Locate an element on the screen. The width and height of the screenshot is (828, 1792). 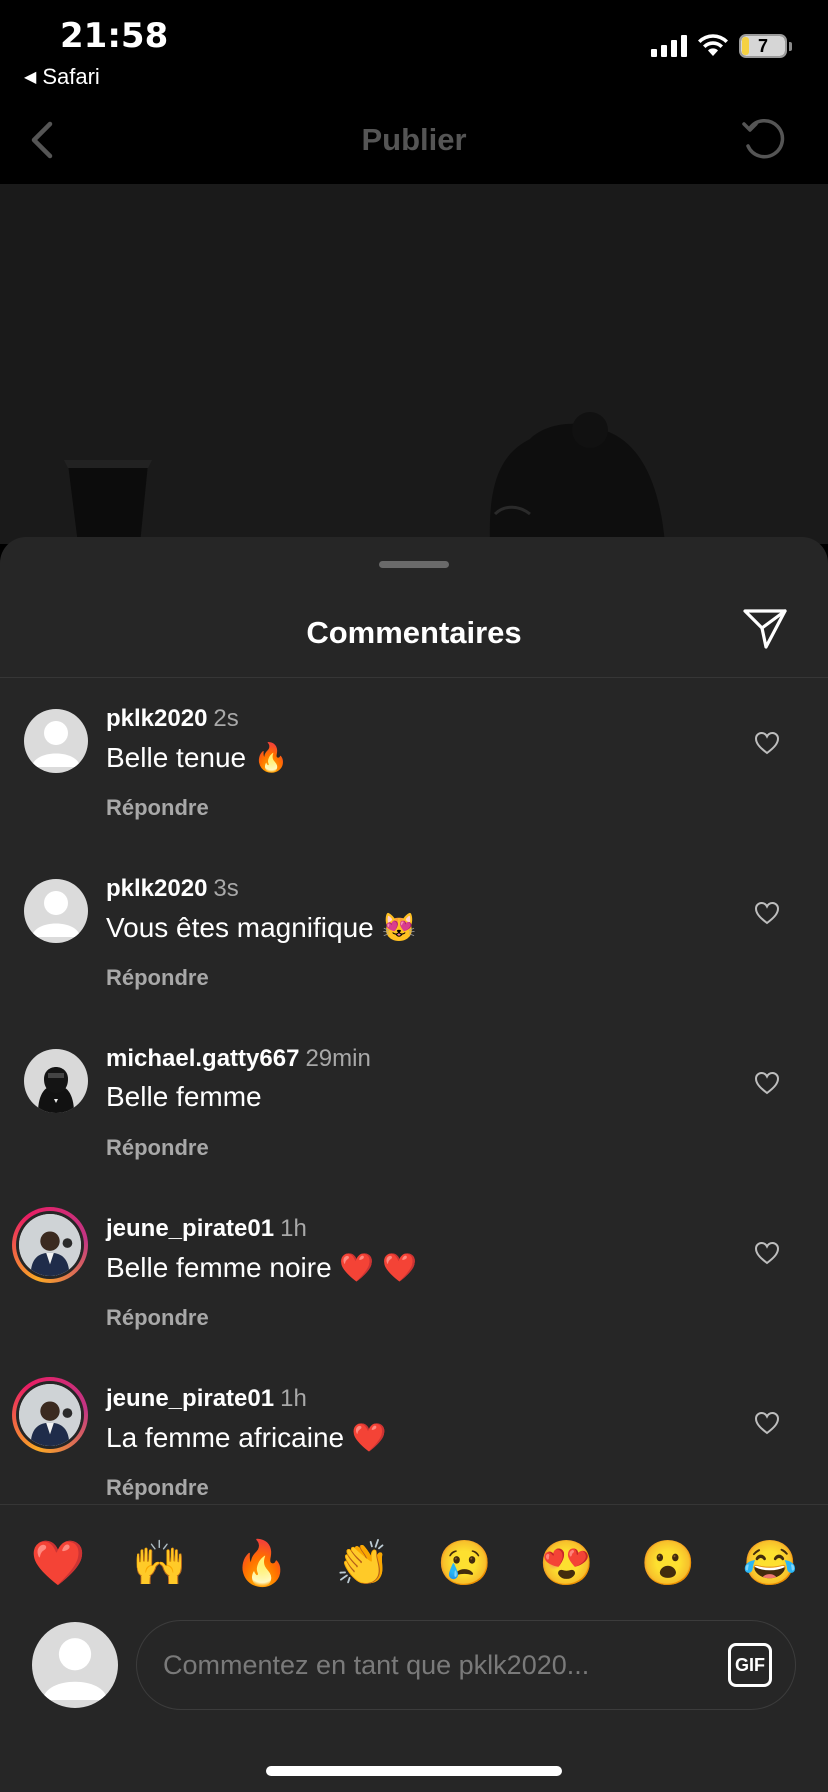
refresh-icon is located at coordinates (764, 140).